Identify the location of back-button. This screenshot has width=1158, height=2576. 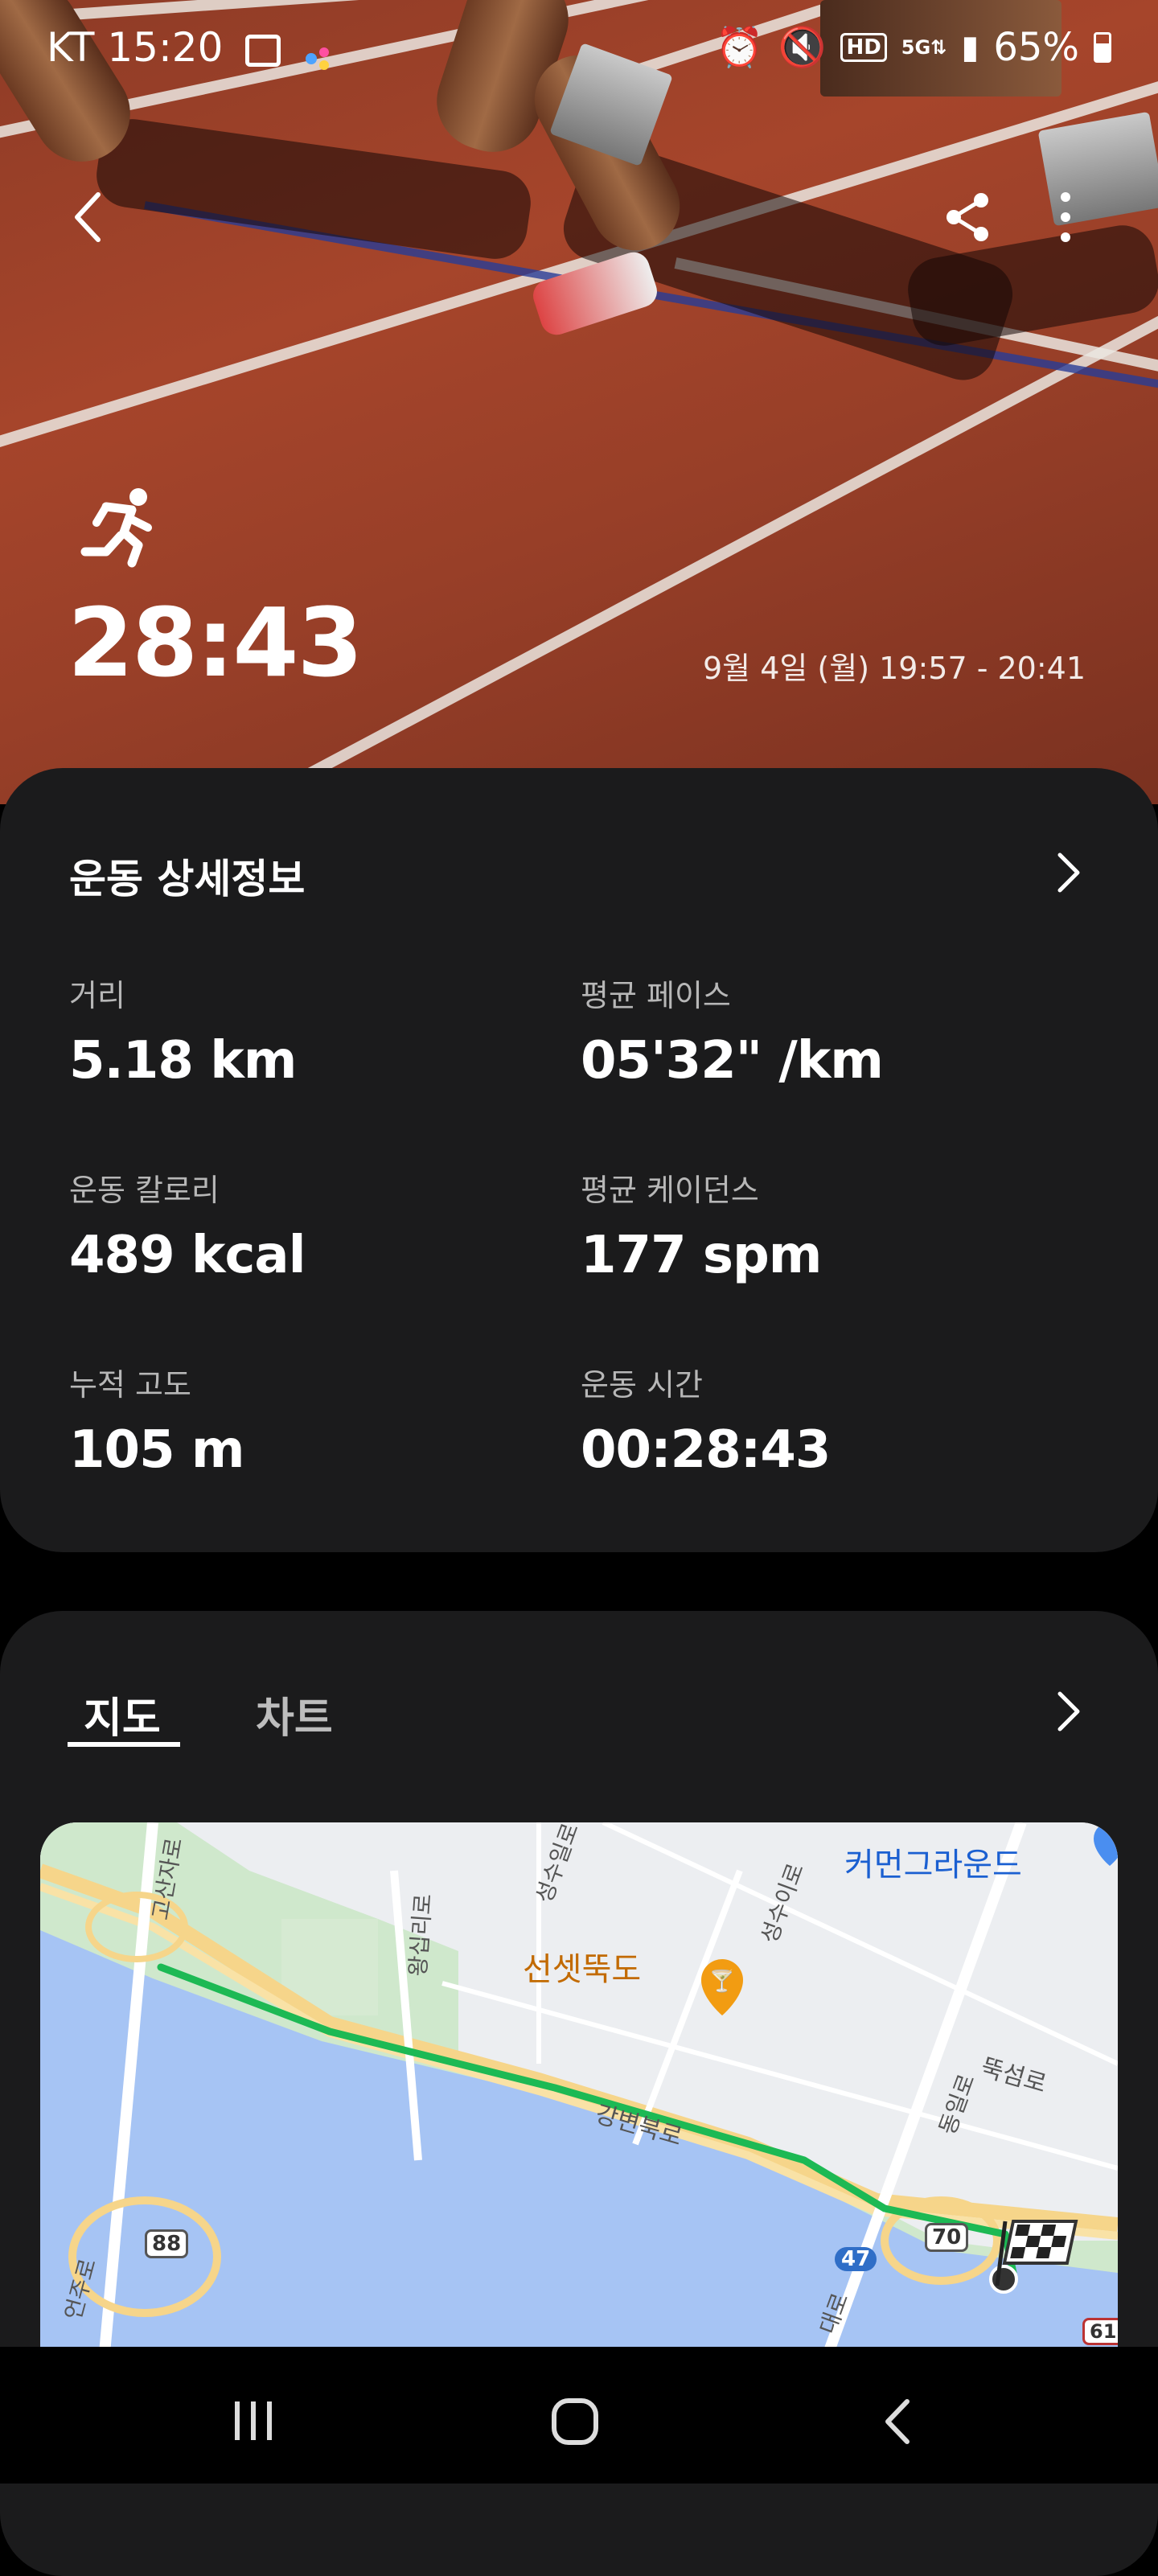
(88, 217).